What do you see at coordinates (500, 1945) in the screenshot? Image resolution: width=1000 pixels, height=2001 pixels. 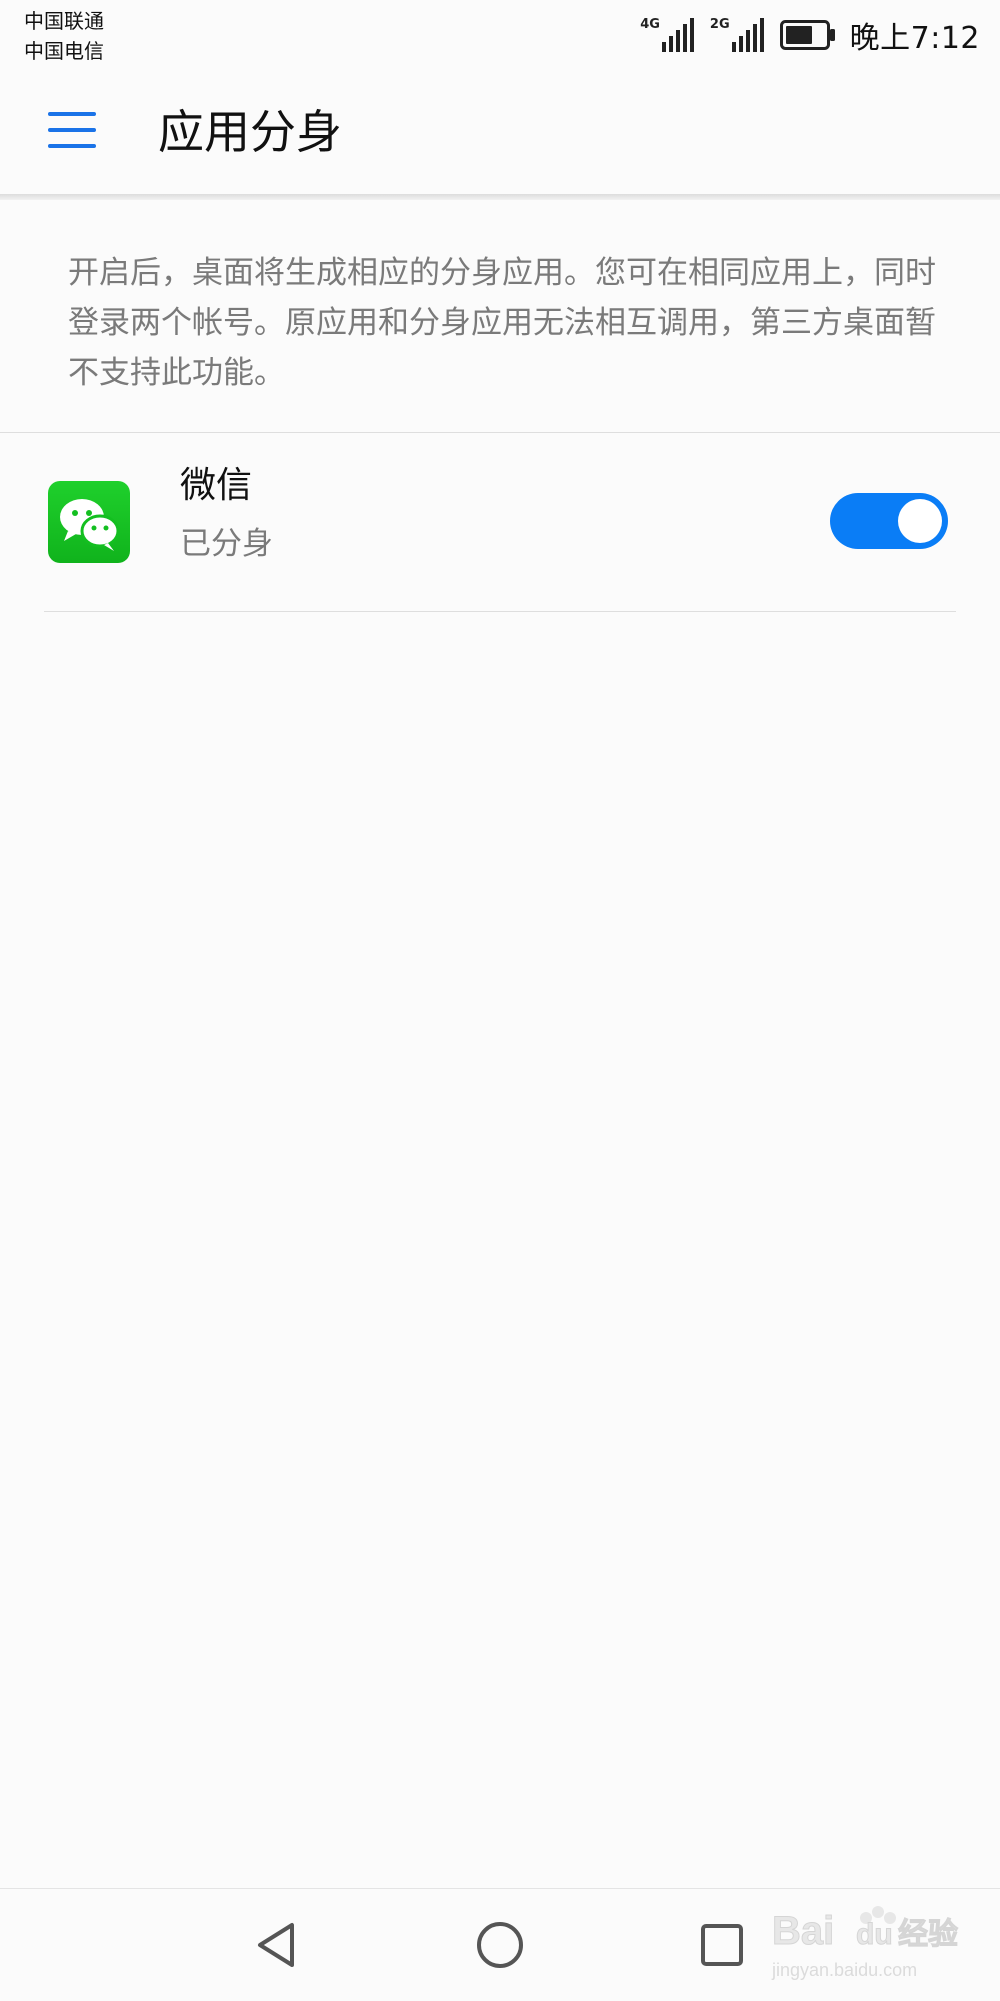 I see `home-circle-icon` at bounding box center [500, 1945].